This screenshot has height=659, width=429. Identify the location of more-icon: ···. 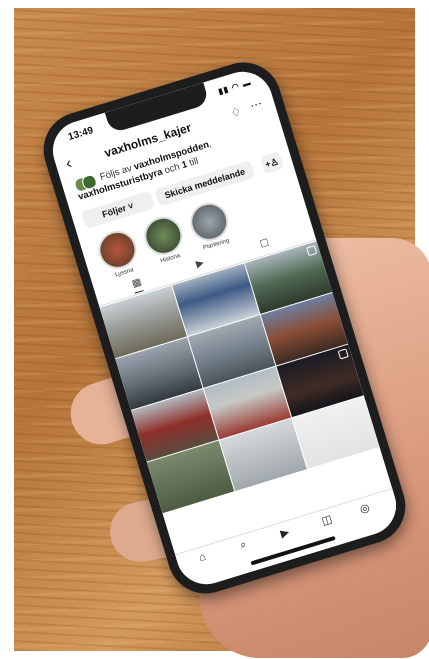
(256, 104).